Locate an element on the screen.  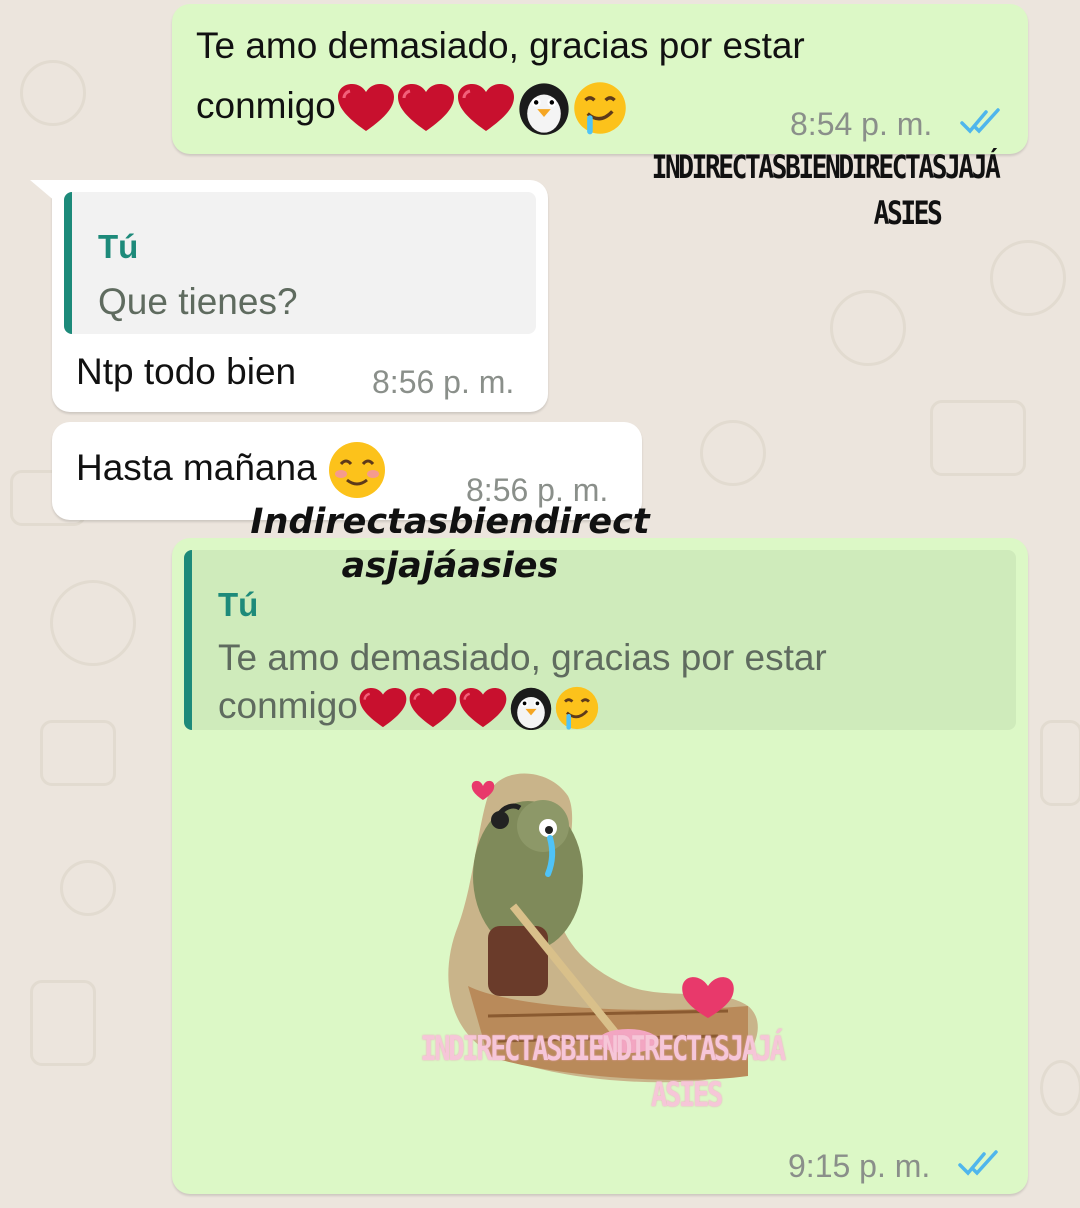
bubble-tail is located at coordinates (43, 191).